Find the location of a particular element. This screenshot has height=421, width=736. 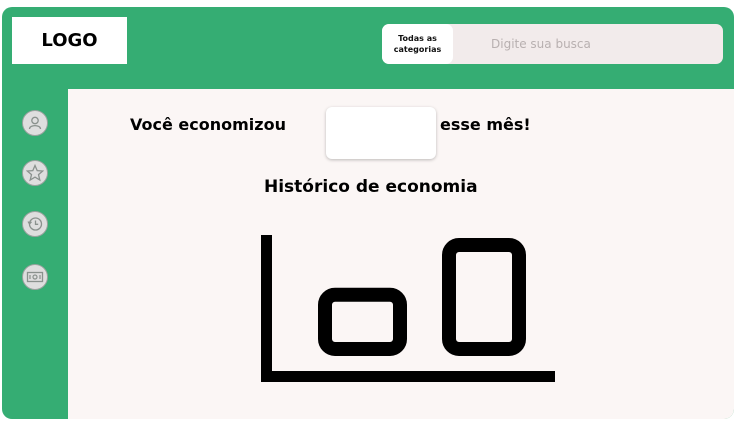

user-icon is located at coordinates (35, 123).